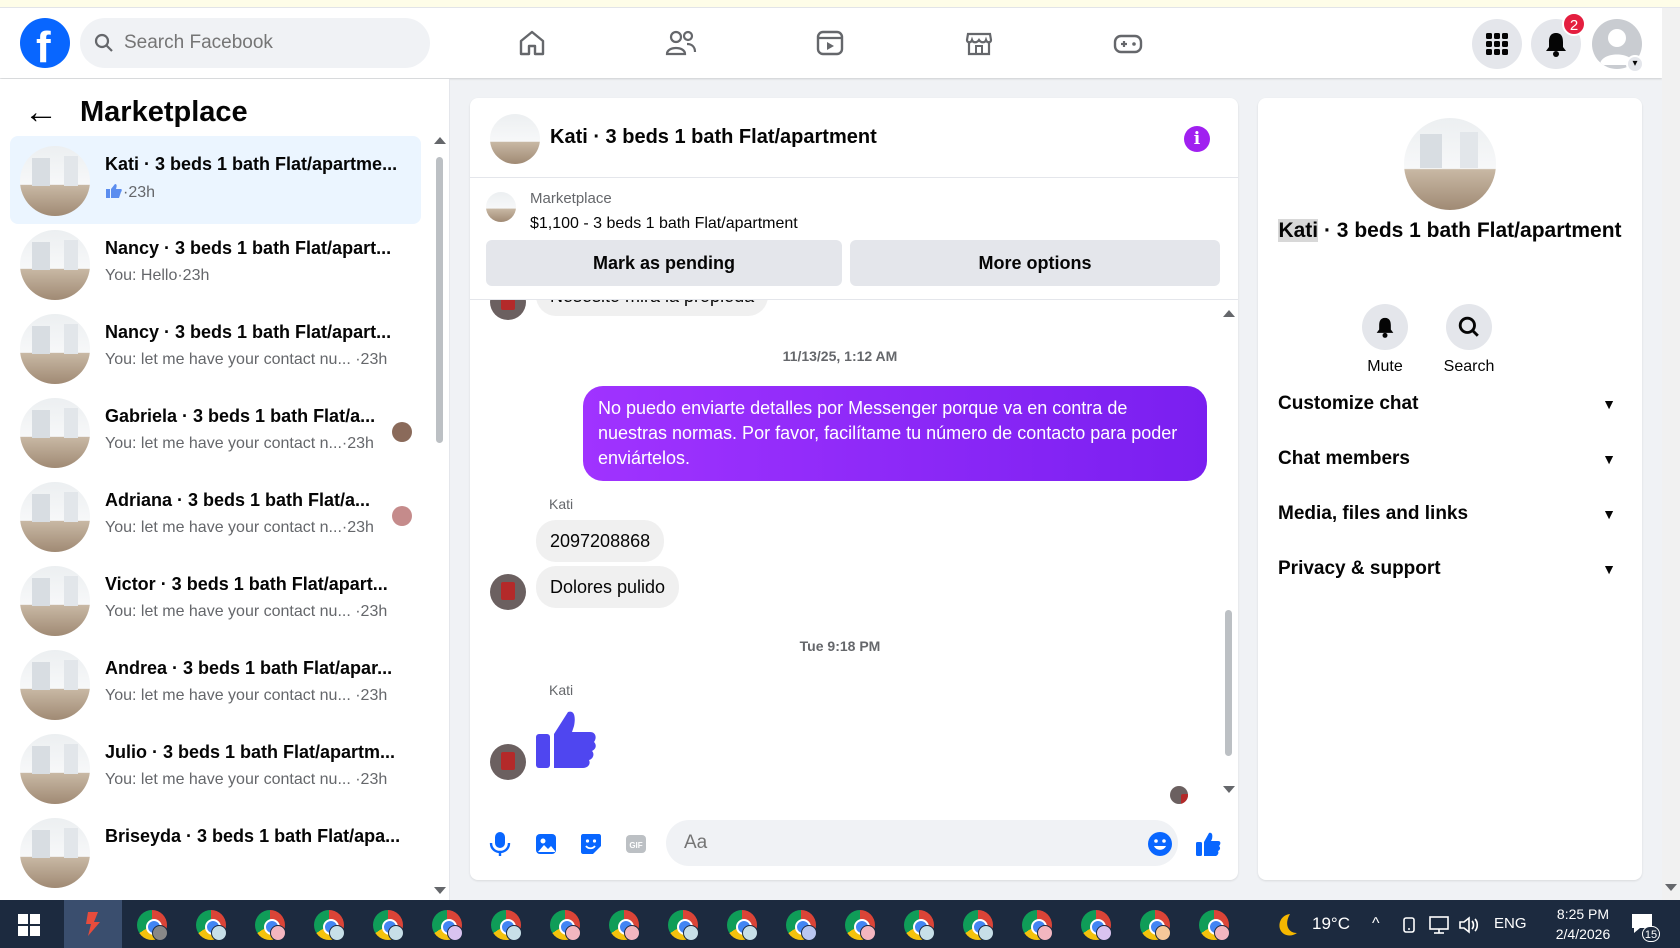  I want to click on gif-button: GIF, so click(636, 844).